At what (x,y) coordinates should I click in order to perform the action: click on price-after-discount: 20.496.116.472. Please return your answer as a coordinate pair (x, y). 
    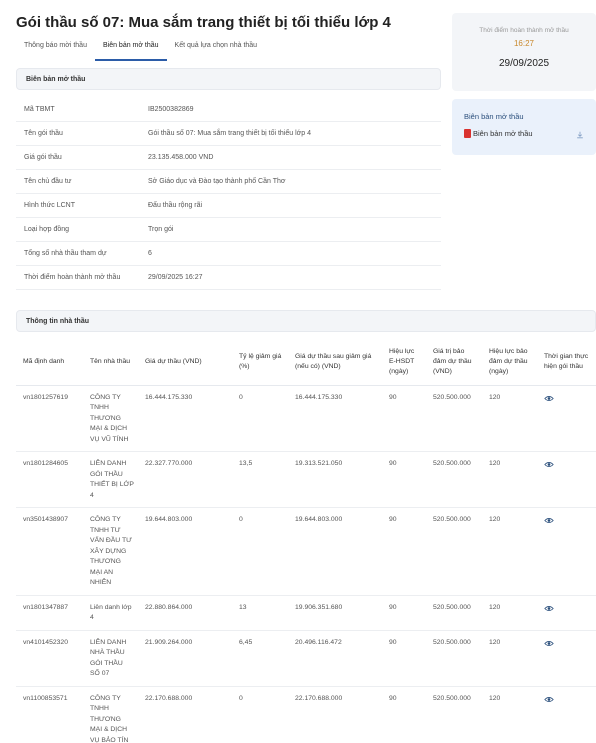
    Looking at the image, I should click on (335, 658).